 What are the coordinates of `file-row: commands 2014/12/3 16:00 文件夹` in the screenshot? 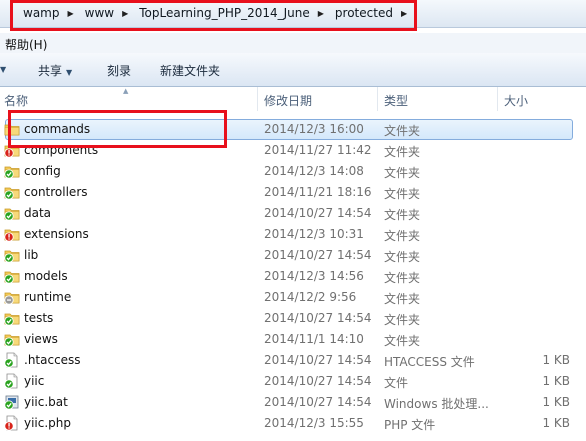 It's located at (293, 129).